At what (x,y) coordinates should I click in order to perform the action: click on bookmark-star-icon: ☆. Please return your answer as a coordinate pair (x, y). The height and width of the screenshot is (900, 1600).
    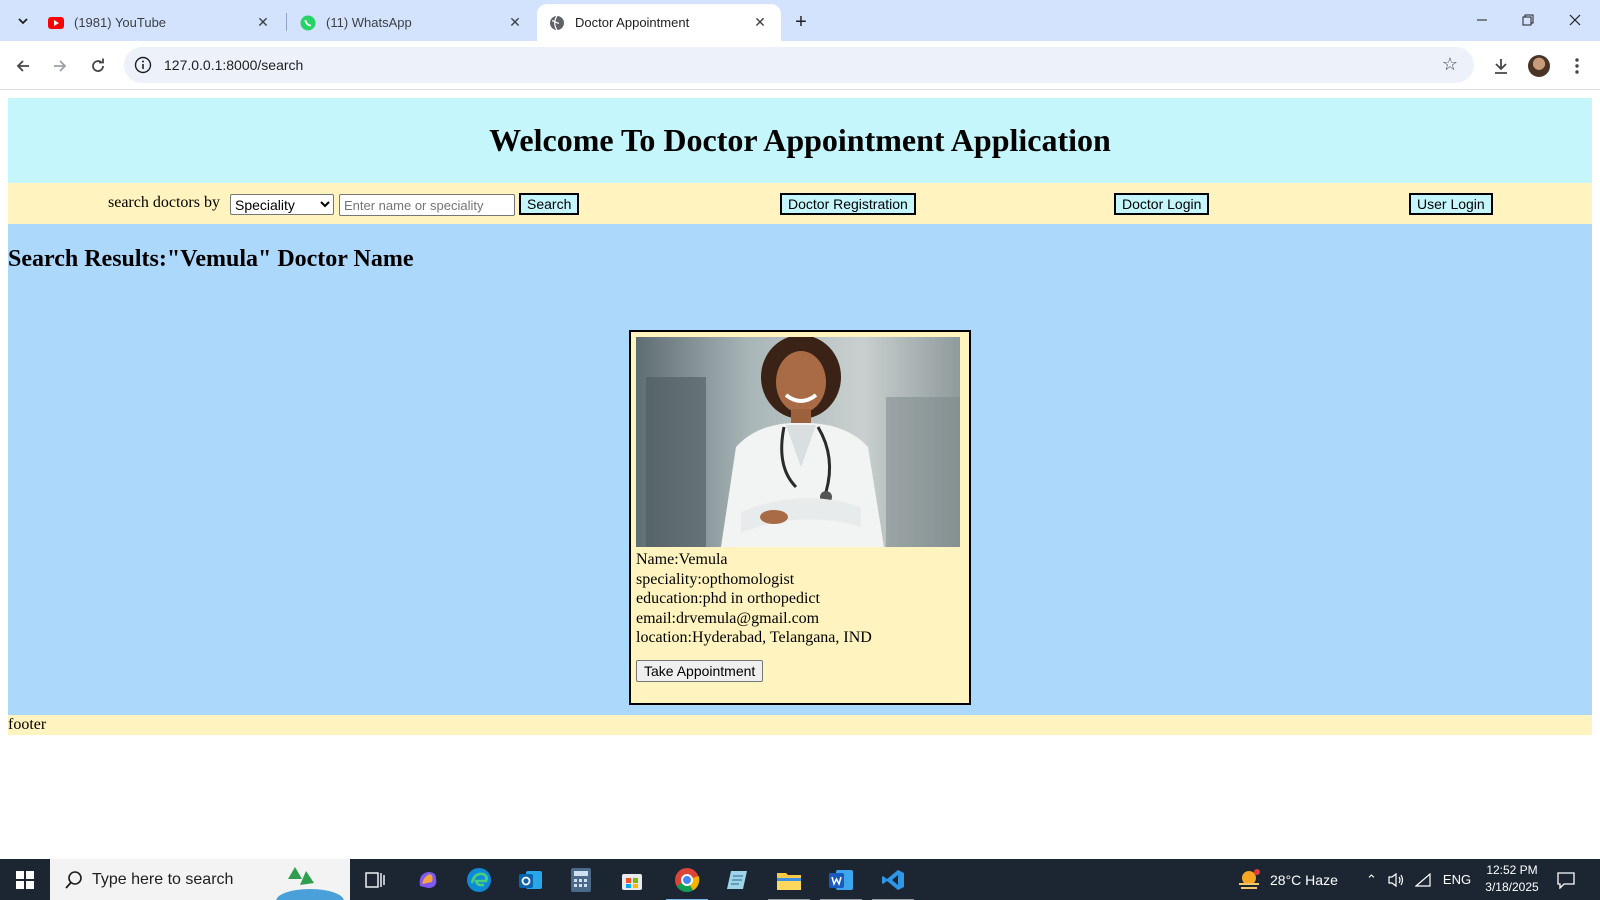
    Looking at the image, I should click on (1450, 64).